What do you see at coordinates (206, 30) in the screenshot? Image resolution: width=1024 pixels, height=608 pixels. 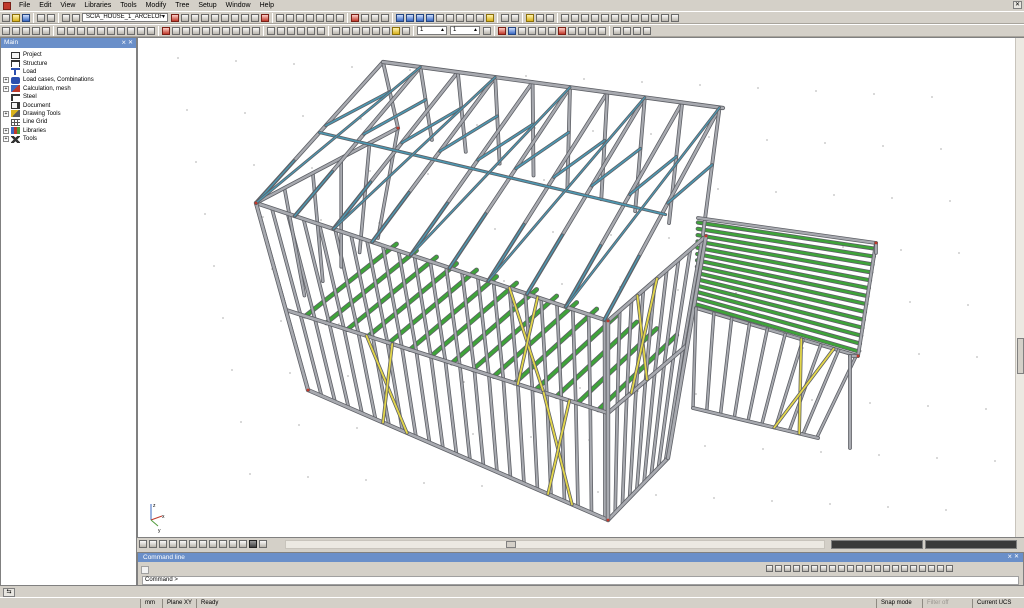 I see `divide-icon` at bounding box center [206, 30].